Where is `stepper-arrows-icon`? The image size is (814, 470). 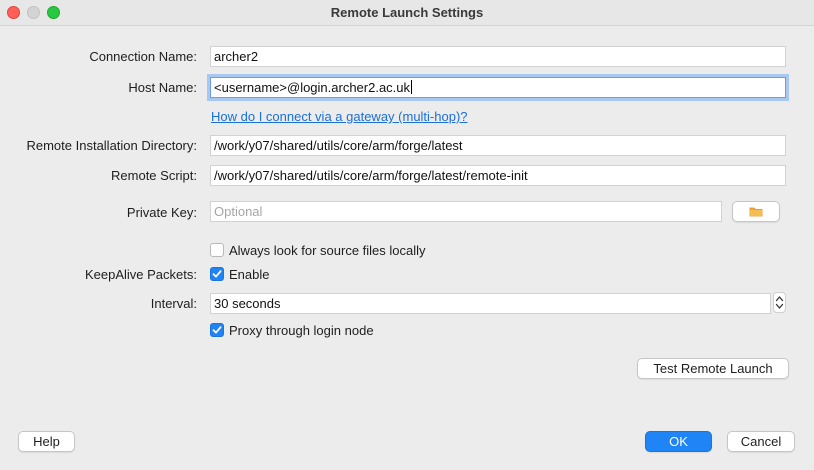
stepper-arrows-icon is located at coordinates (779, 302).